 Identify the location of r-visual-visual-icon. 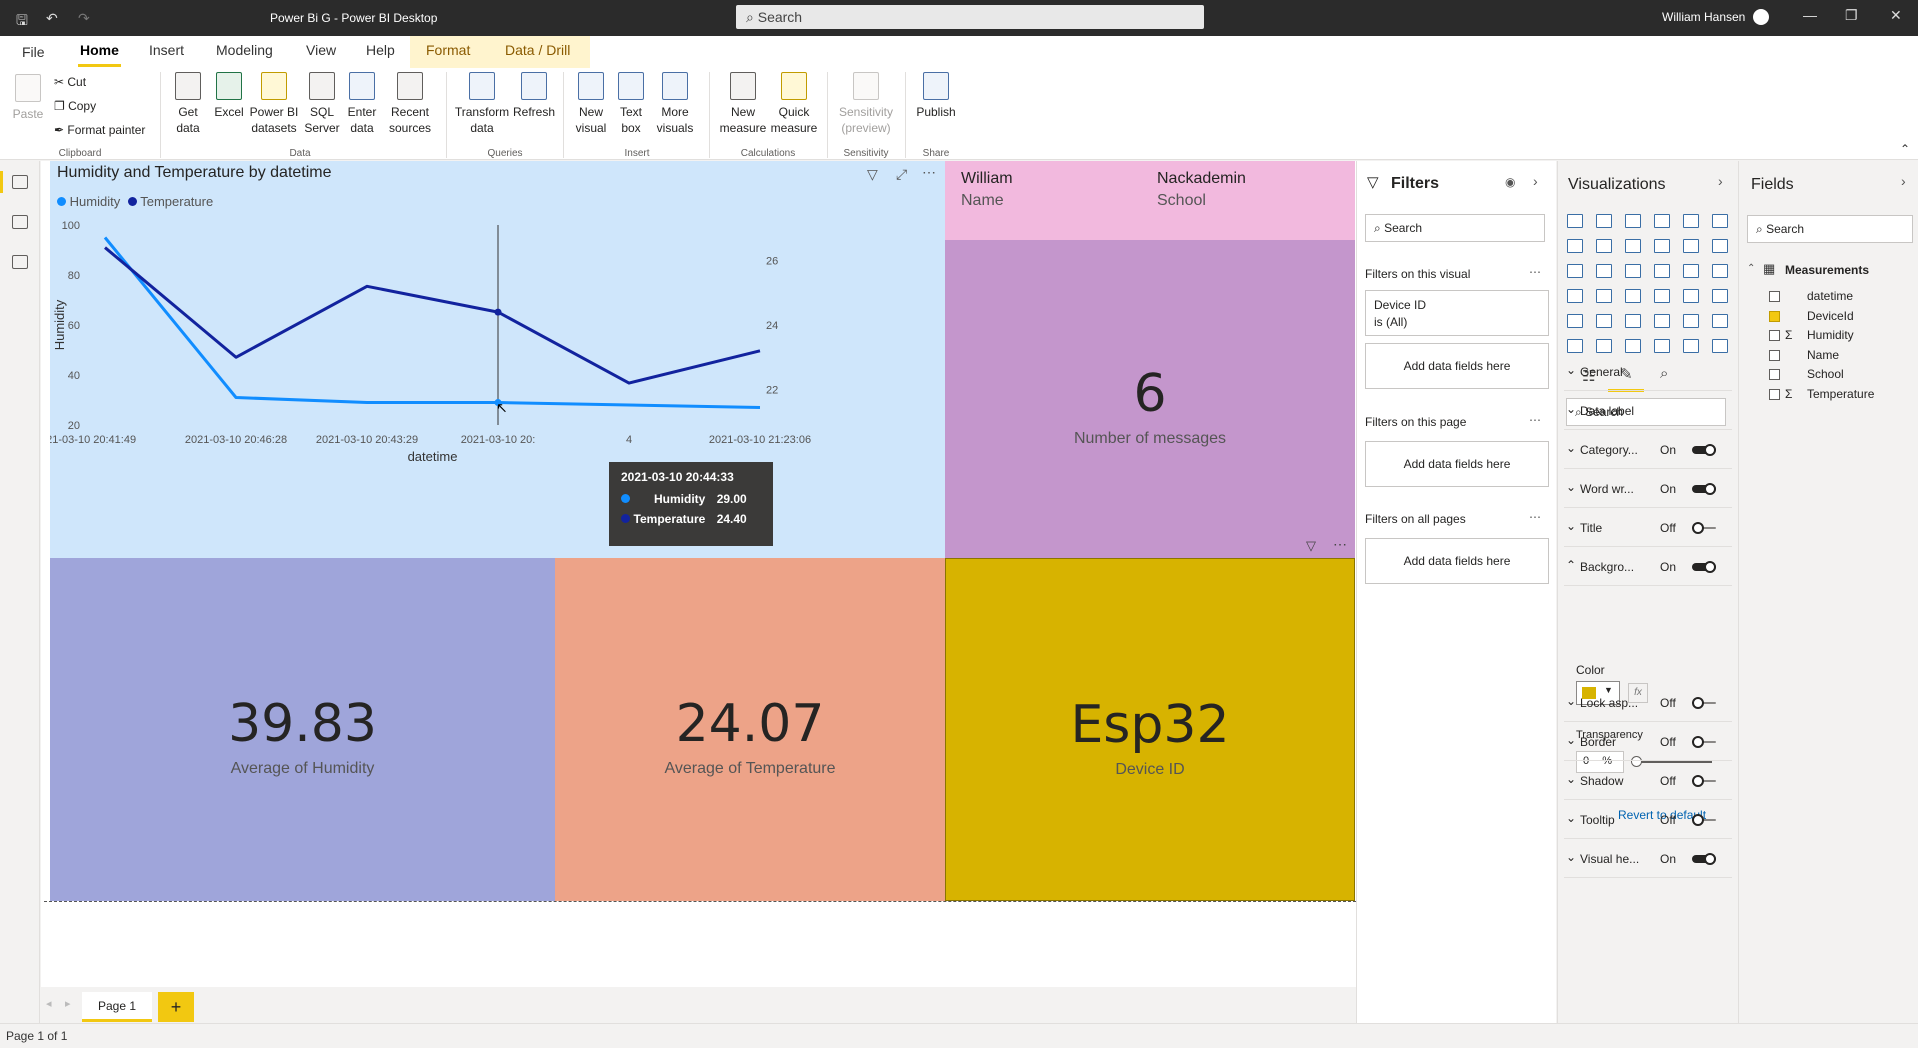
(1691, 321).